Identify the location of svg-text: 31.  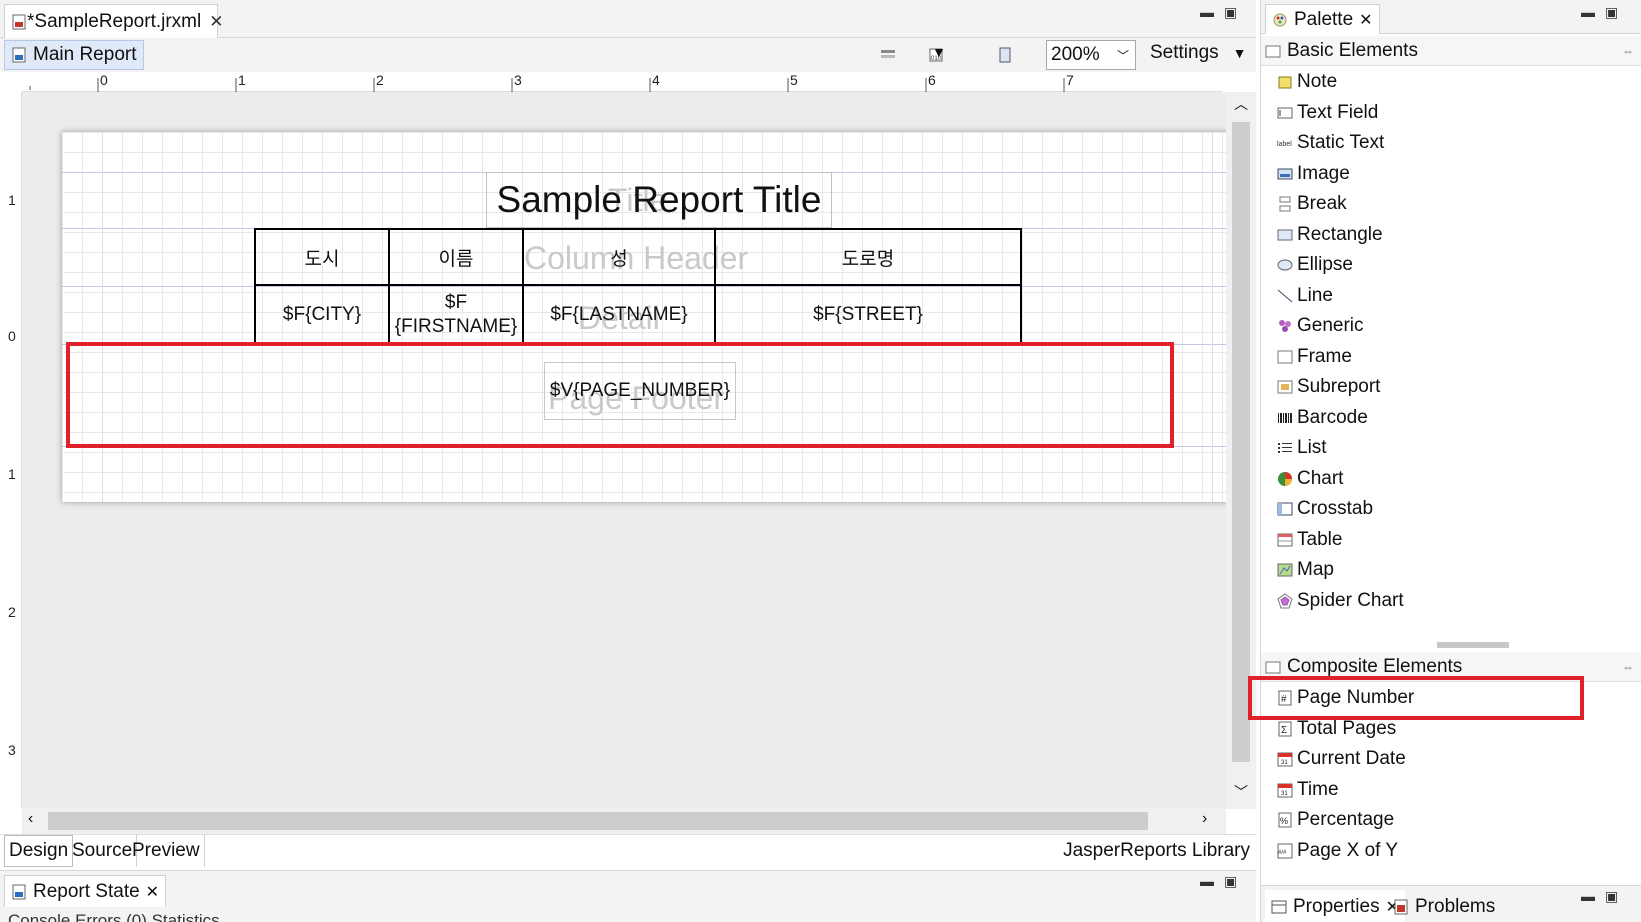
(1284, 763).